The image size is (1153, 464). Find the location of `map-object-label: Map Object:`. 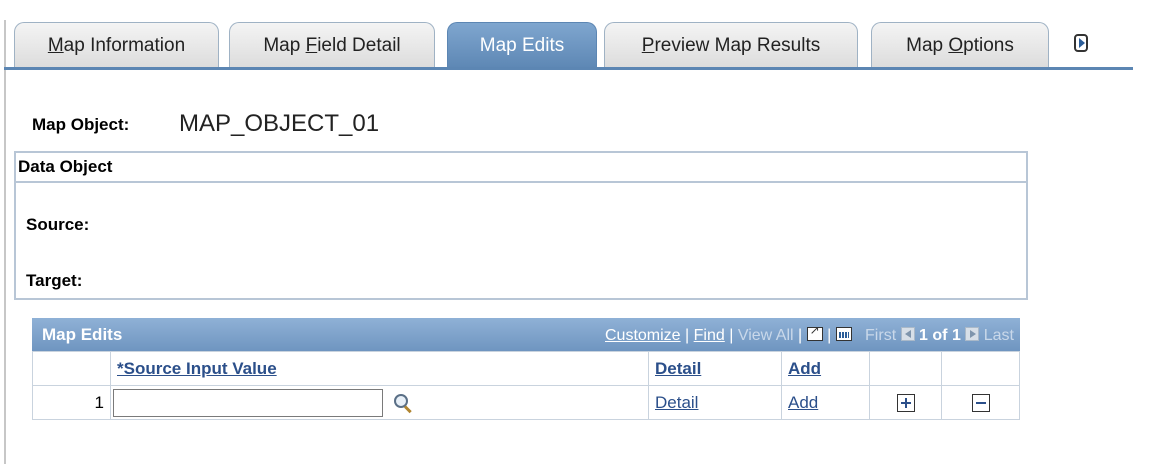

map-object-label: Map Object: is located at coordinates (81, 124).